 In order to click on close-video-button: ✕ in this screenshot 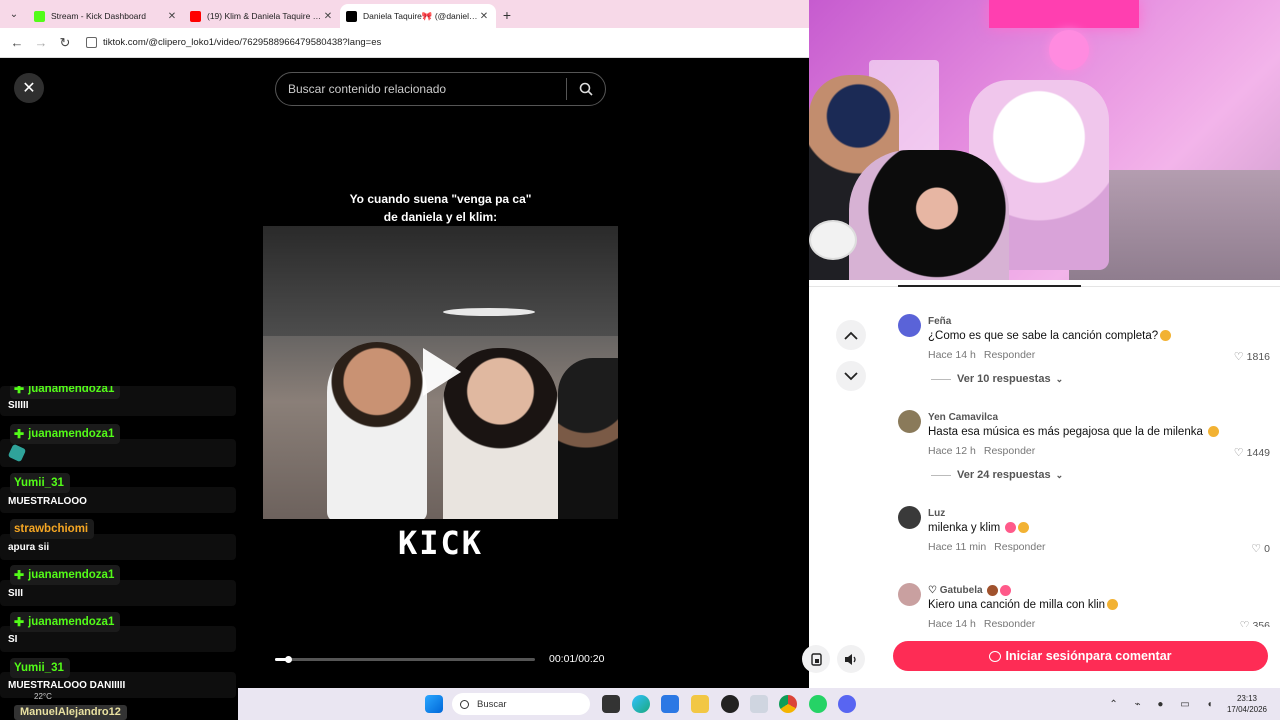, I will do `click(29, 88)`.